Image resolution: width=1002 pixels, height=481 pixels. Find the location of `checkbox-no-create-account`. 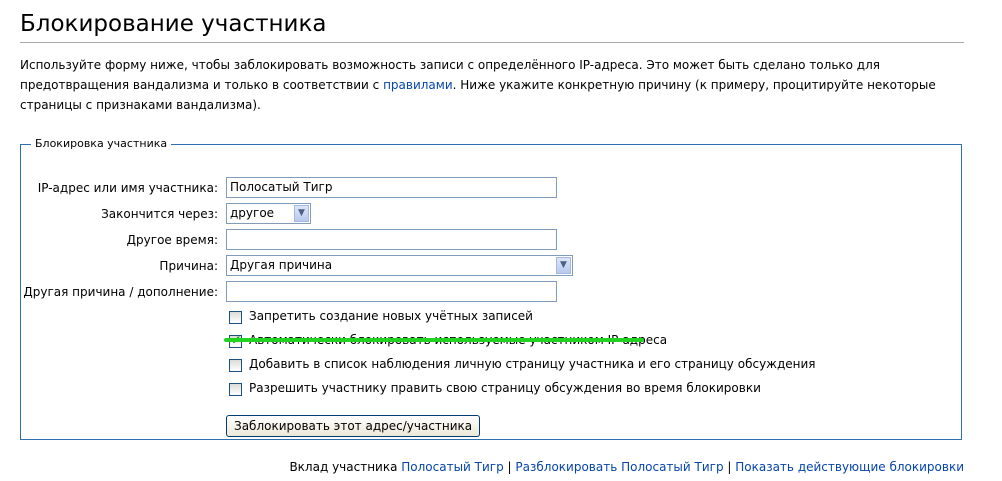

checkbox-no-create-account is located at coordinates (235, 317).